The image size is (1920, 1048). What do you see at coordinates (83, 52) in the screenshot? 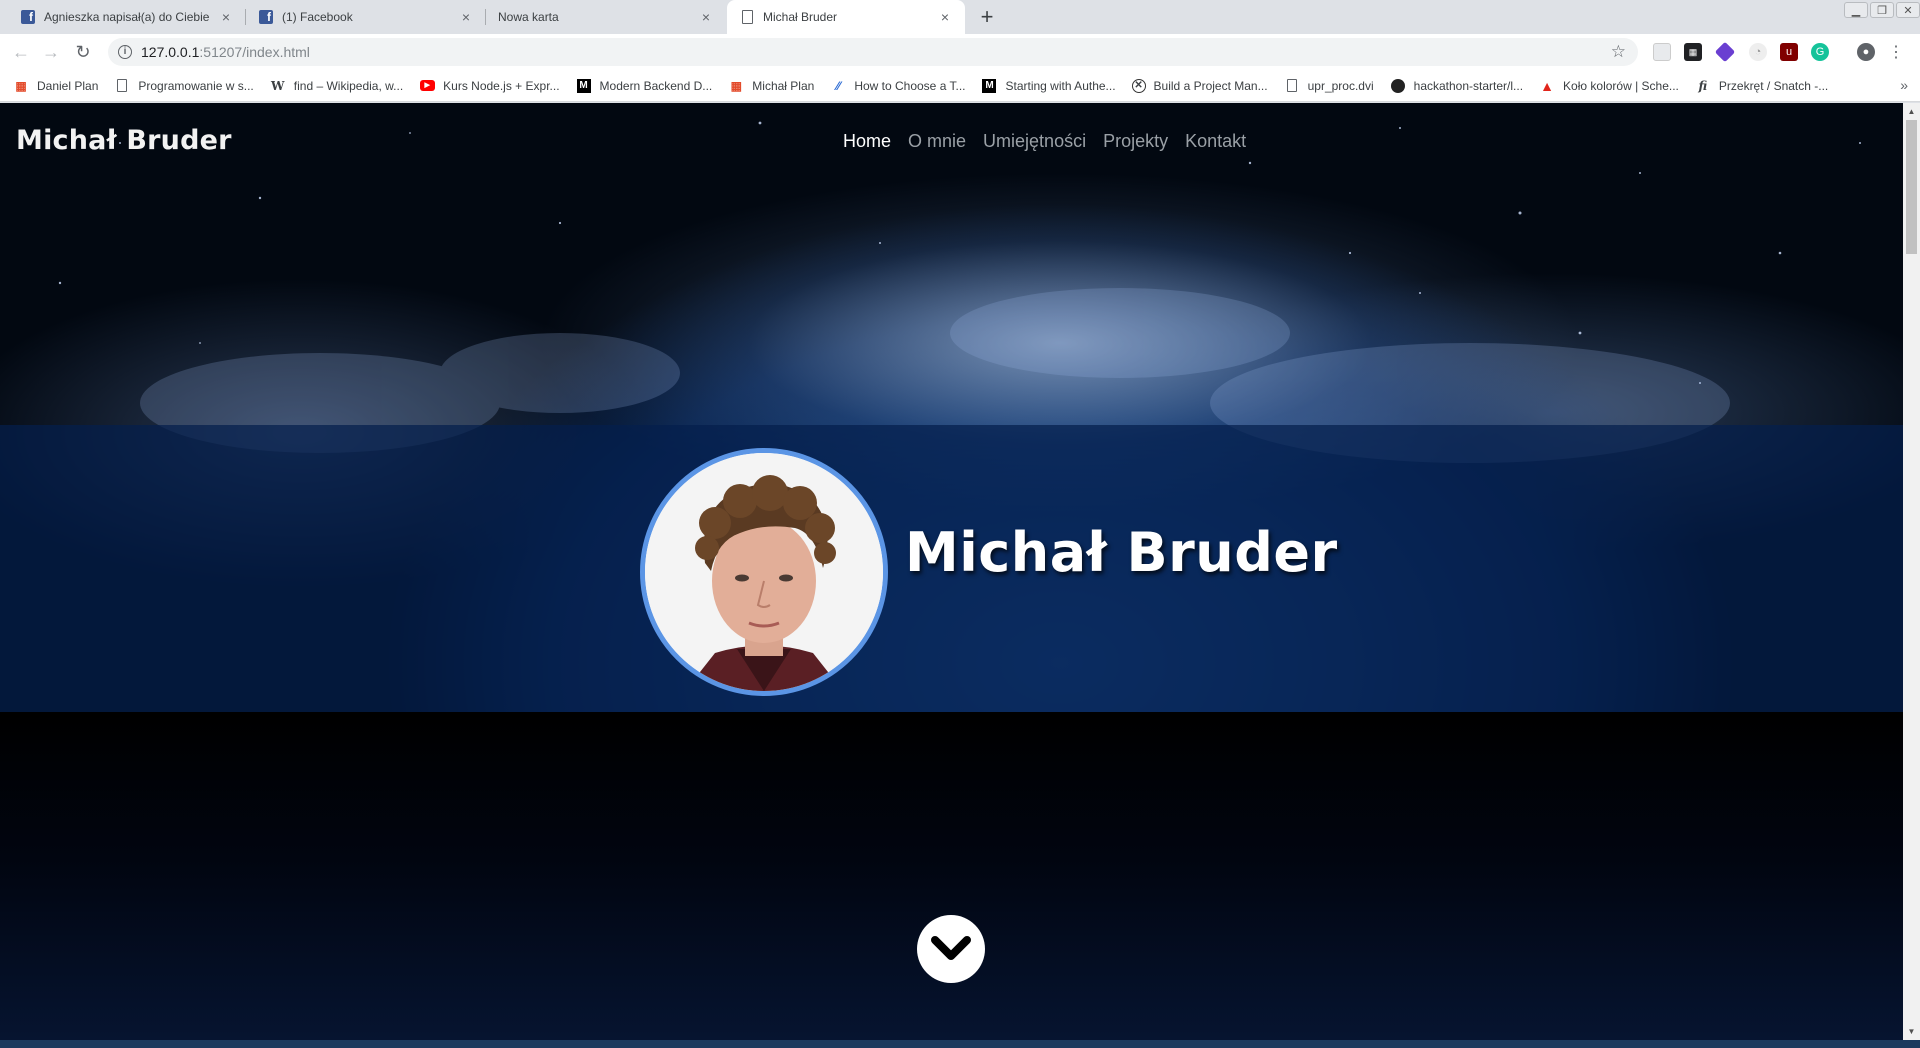
I see `reload-icon: ↻` at bounding box center [83, 52].